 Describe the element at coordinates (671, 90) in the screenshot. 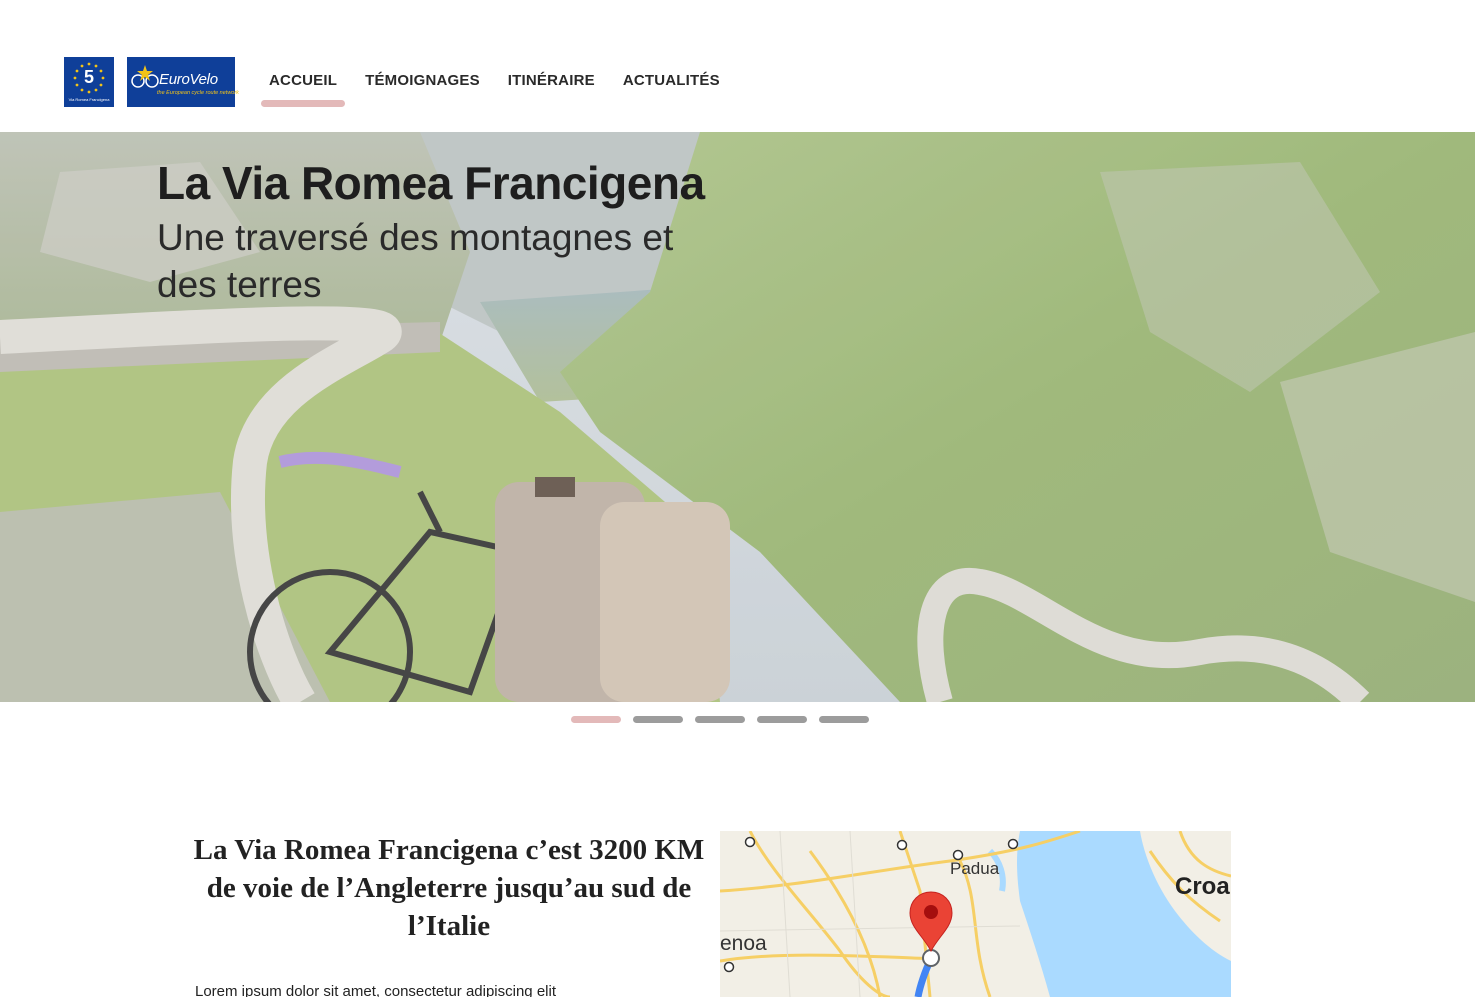

I see `nav-item-actualites: ACTUALITÉS` at that location.